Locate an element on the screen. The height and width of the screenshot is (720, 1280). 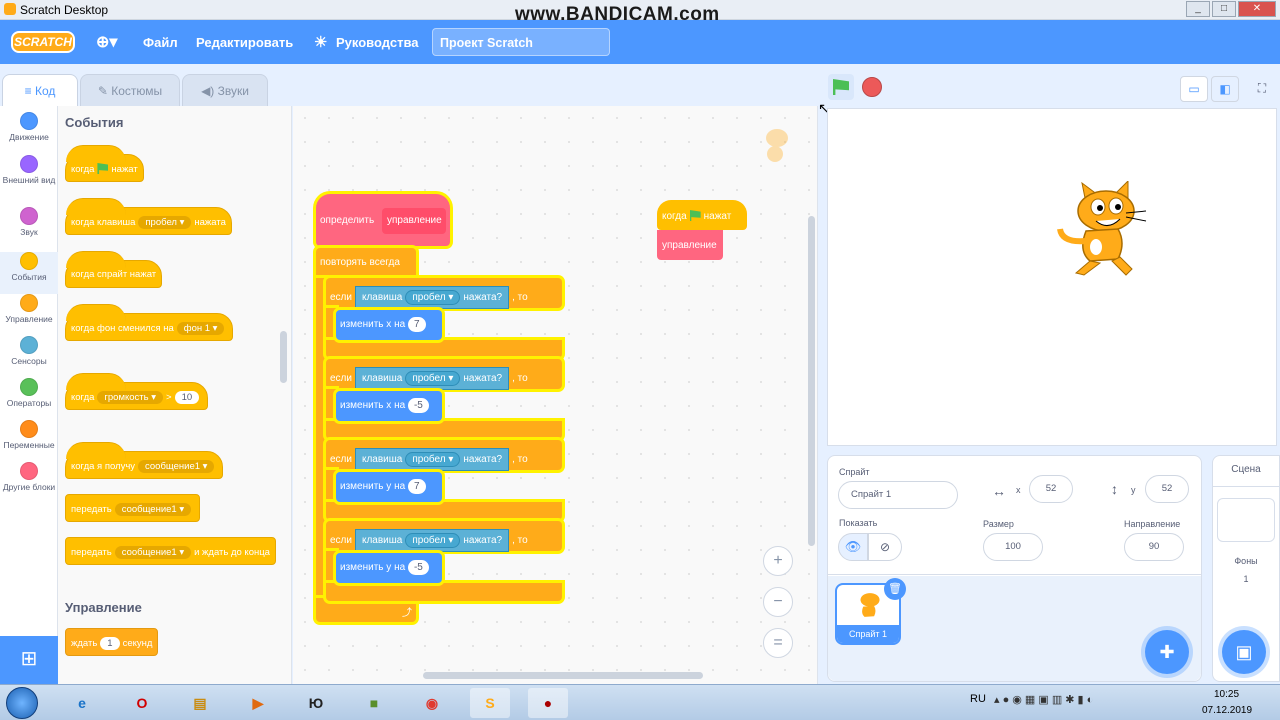
block-wait: ждать 1 секунд is located at coordinates (112, 642).